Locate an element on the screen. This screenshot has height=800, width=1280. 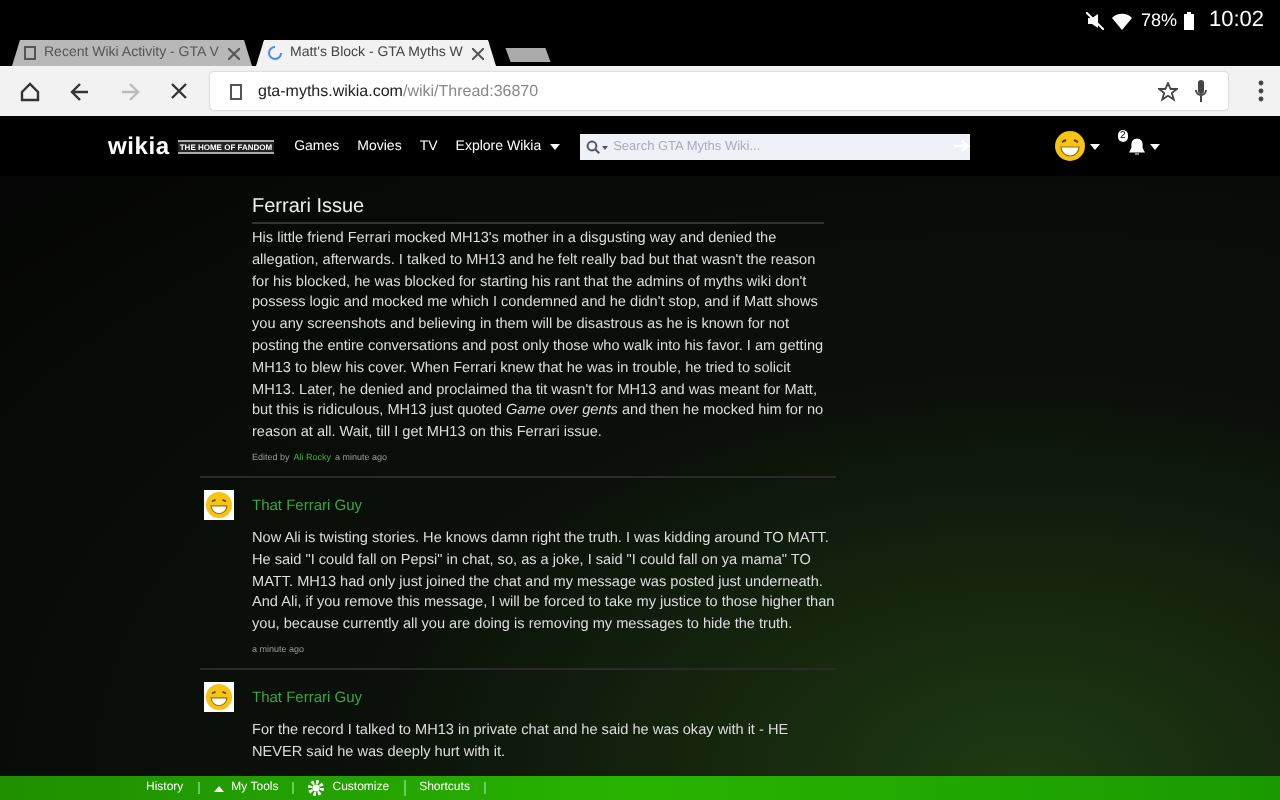
caret-up-icon is located at coordinates (218, 788).